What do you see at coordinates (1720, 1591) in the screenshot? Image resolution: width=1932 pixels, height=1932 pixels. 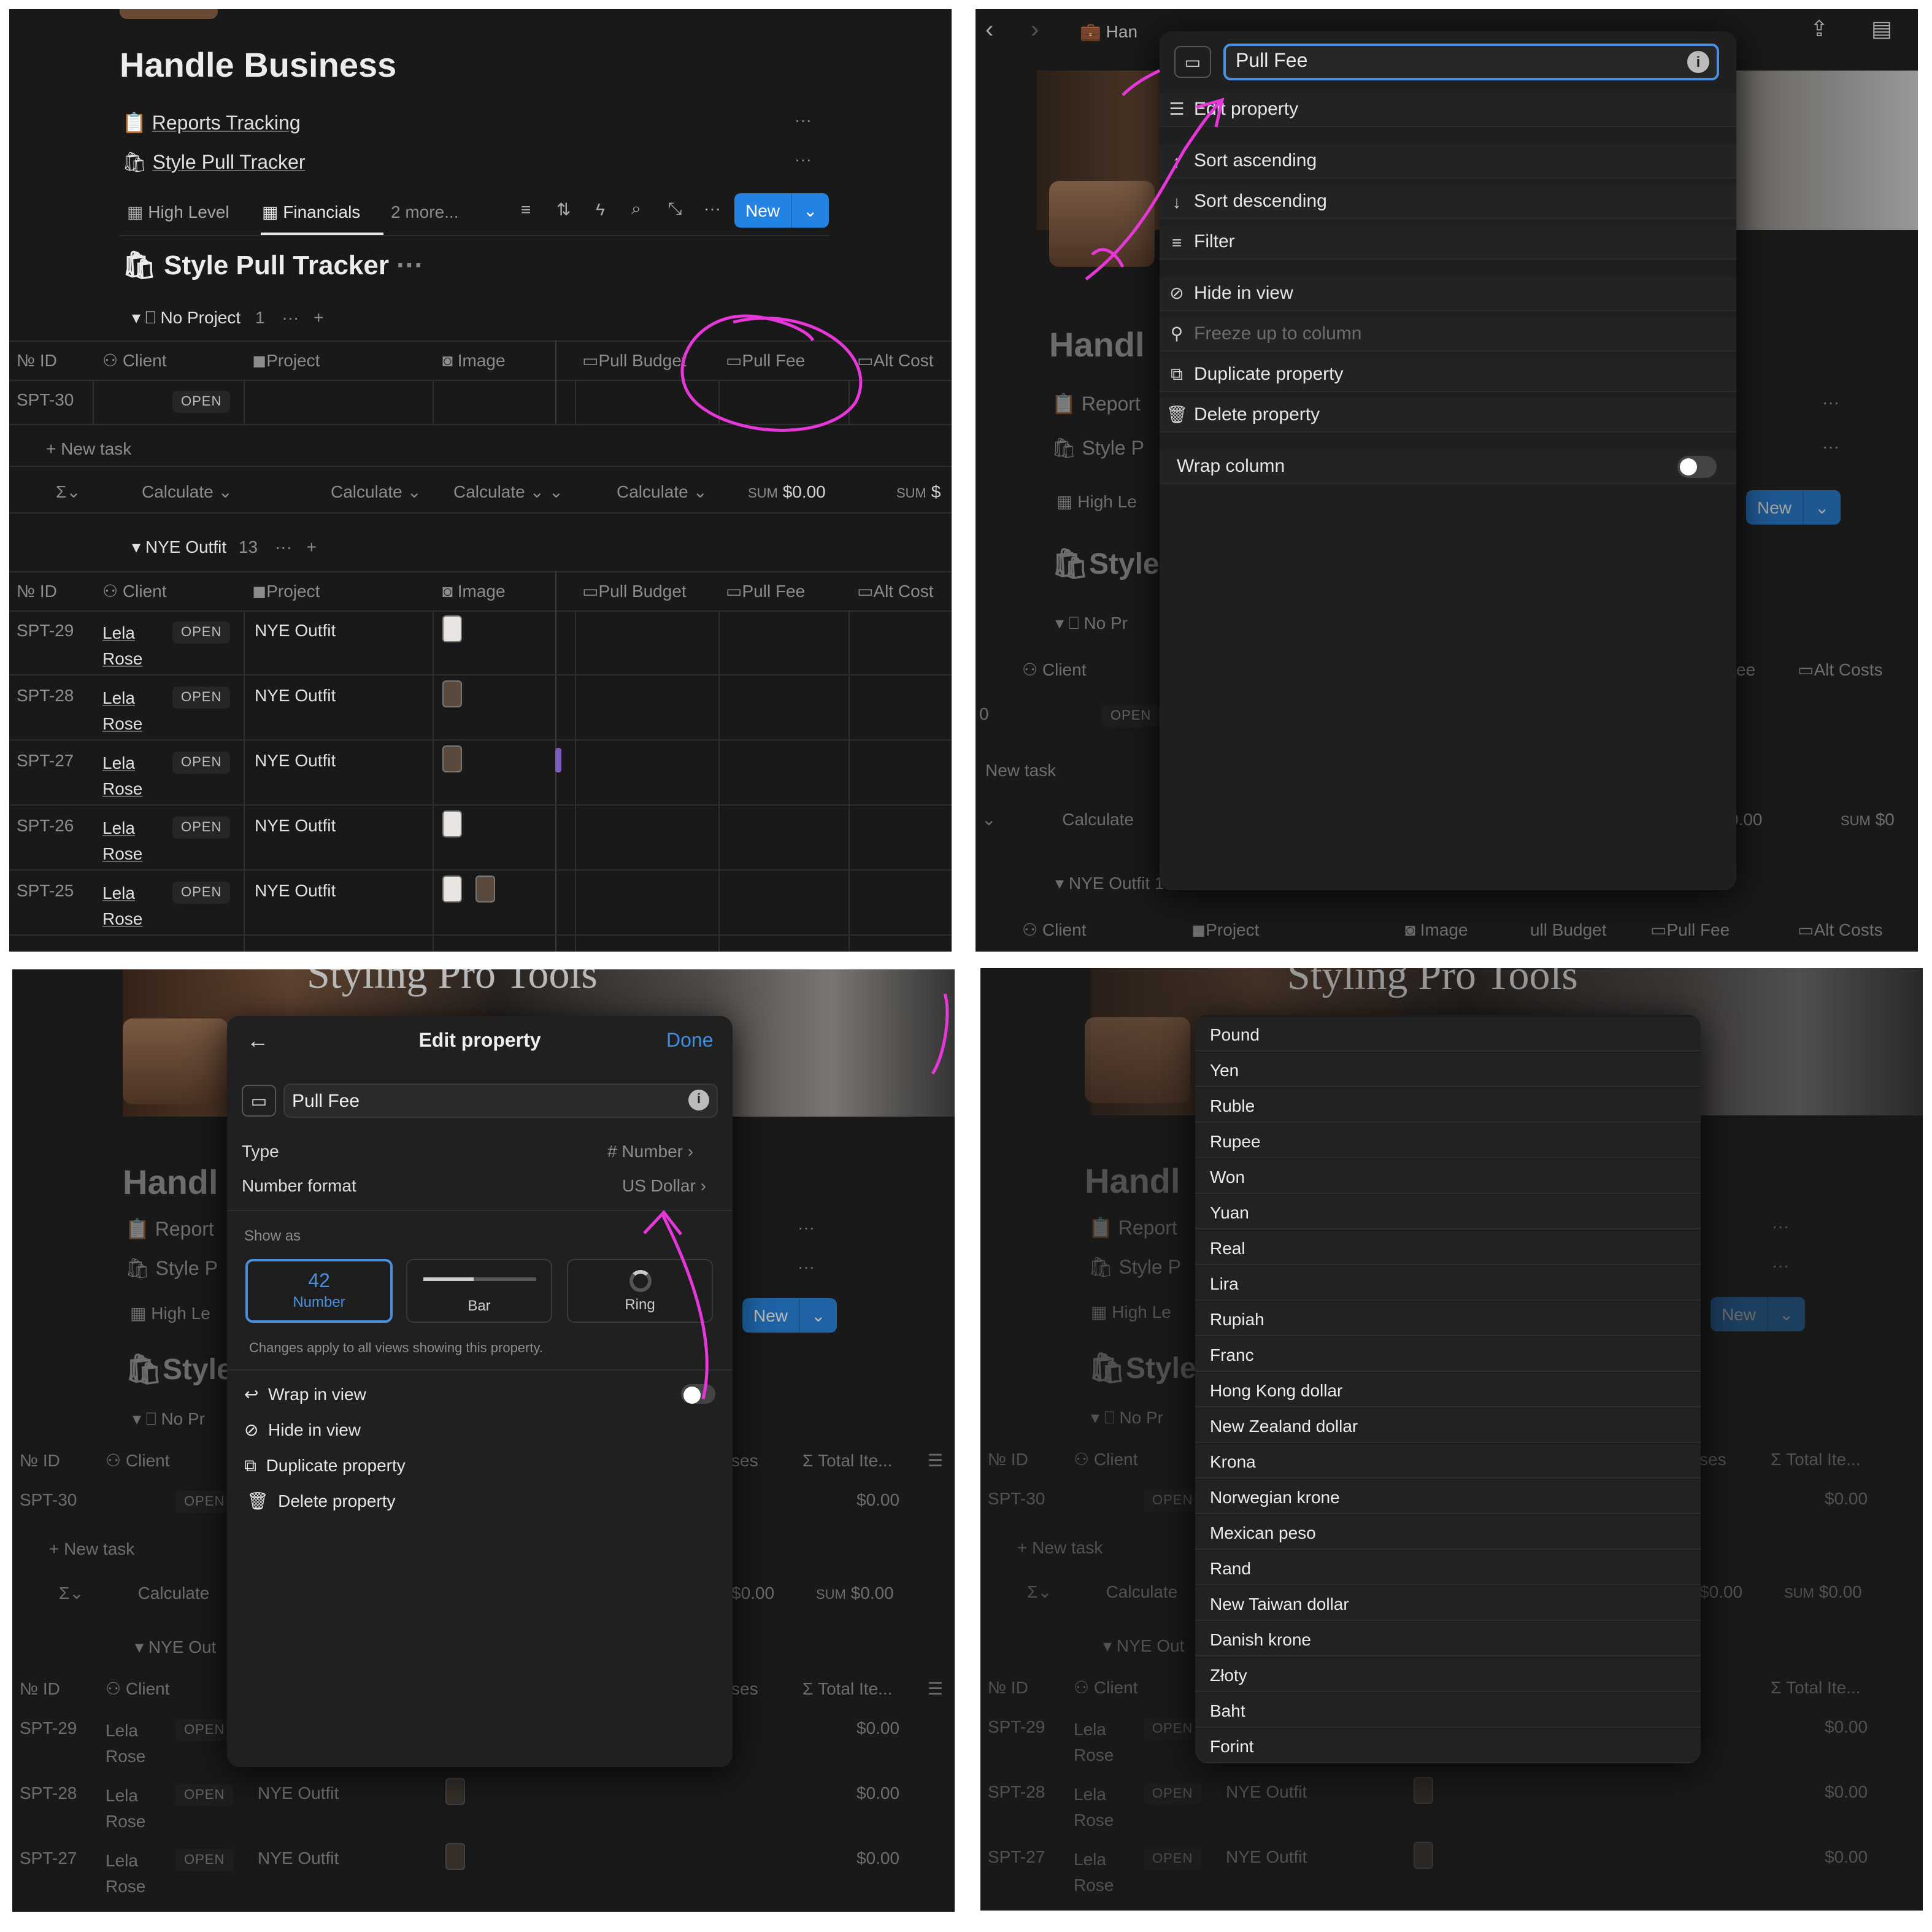 I see `sum-expenses: $0.00` at bounding box center [1720, 1591].